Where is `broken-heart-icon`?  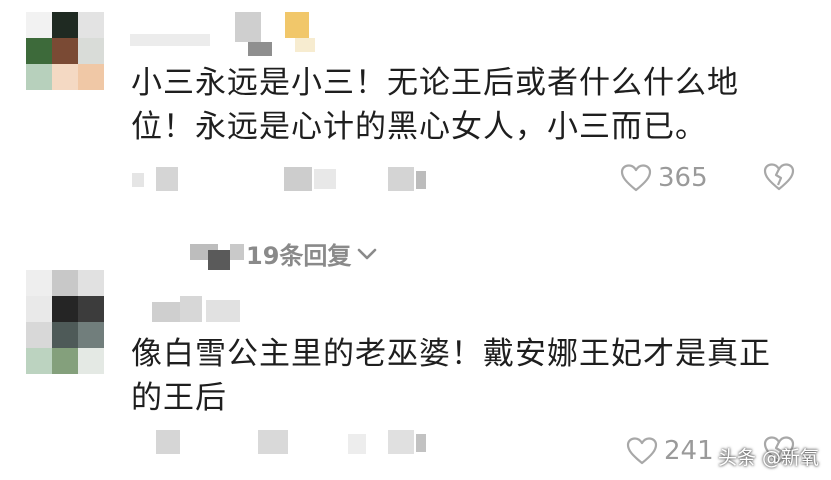
broken-heart-icon is located at coordinates (779, 179).